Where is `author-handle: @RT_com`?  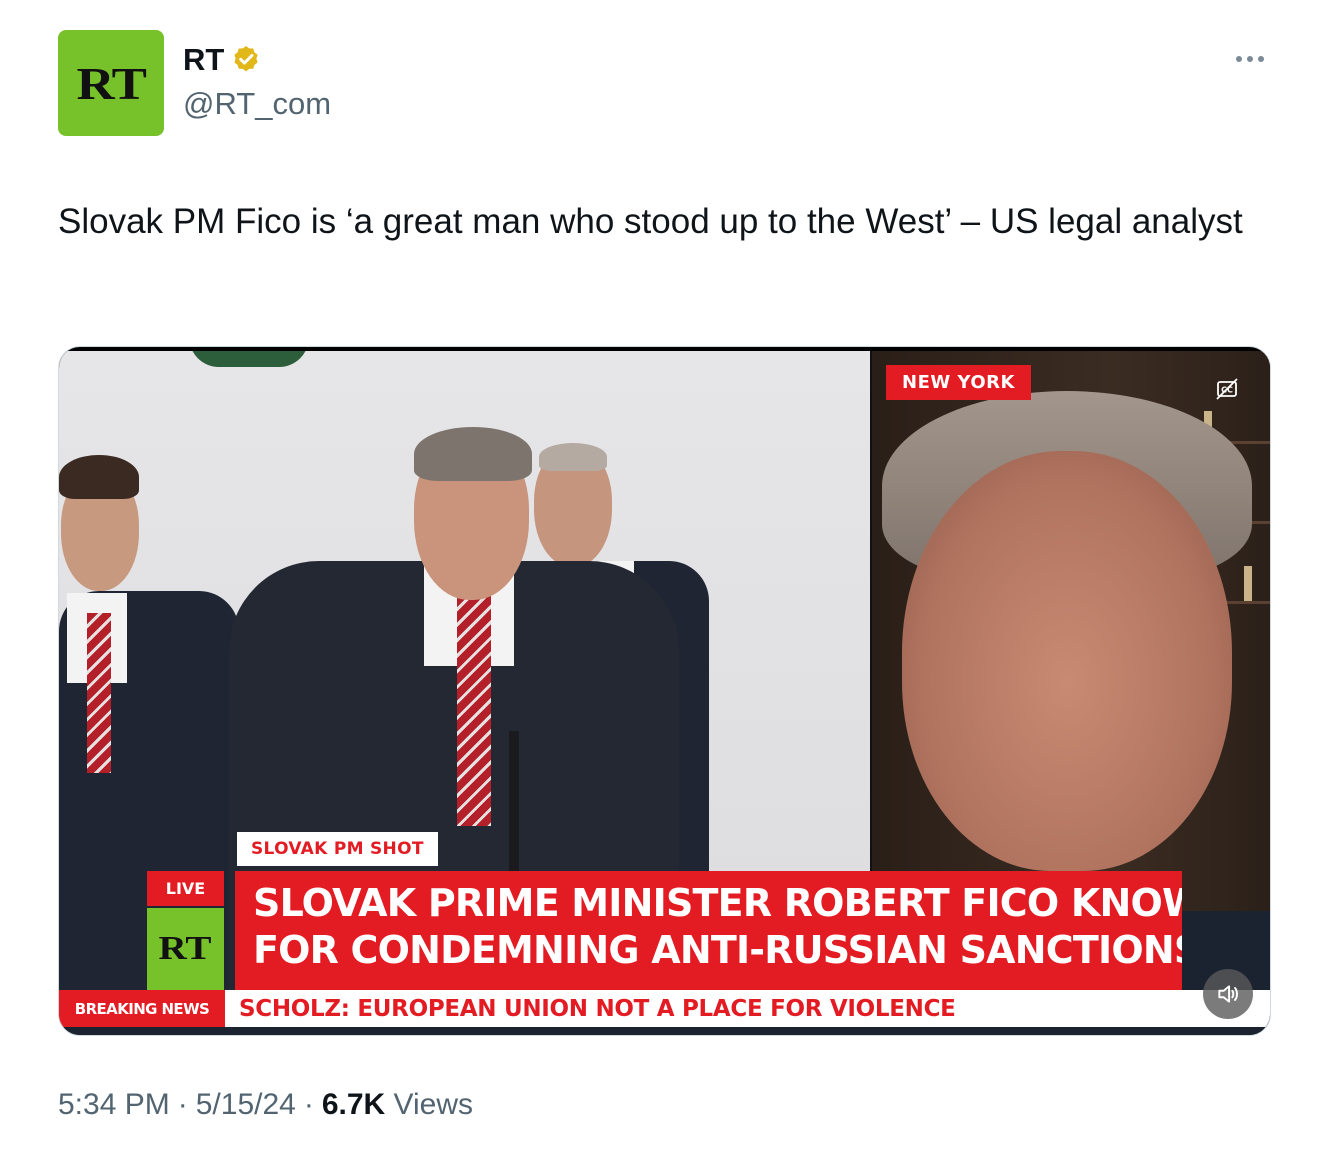
author-handle: @RT_com is located at coordinates (257, 104).